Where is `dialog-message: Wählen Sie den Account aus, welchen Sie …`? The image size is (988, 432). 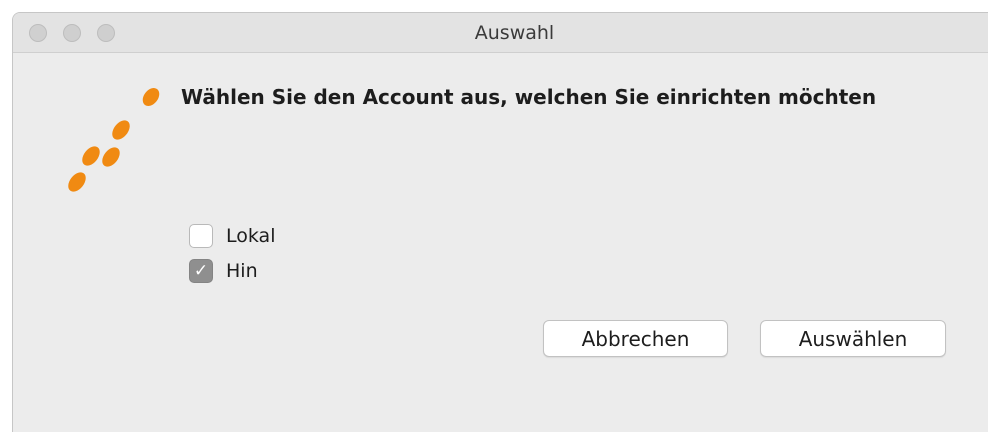
dialog-message: Wählen Sie den Account aus, welchen Sie … is located at coordinates (529, 97).